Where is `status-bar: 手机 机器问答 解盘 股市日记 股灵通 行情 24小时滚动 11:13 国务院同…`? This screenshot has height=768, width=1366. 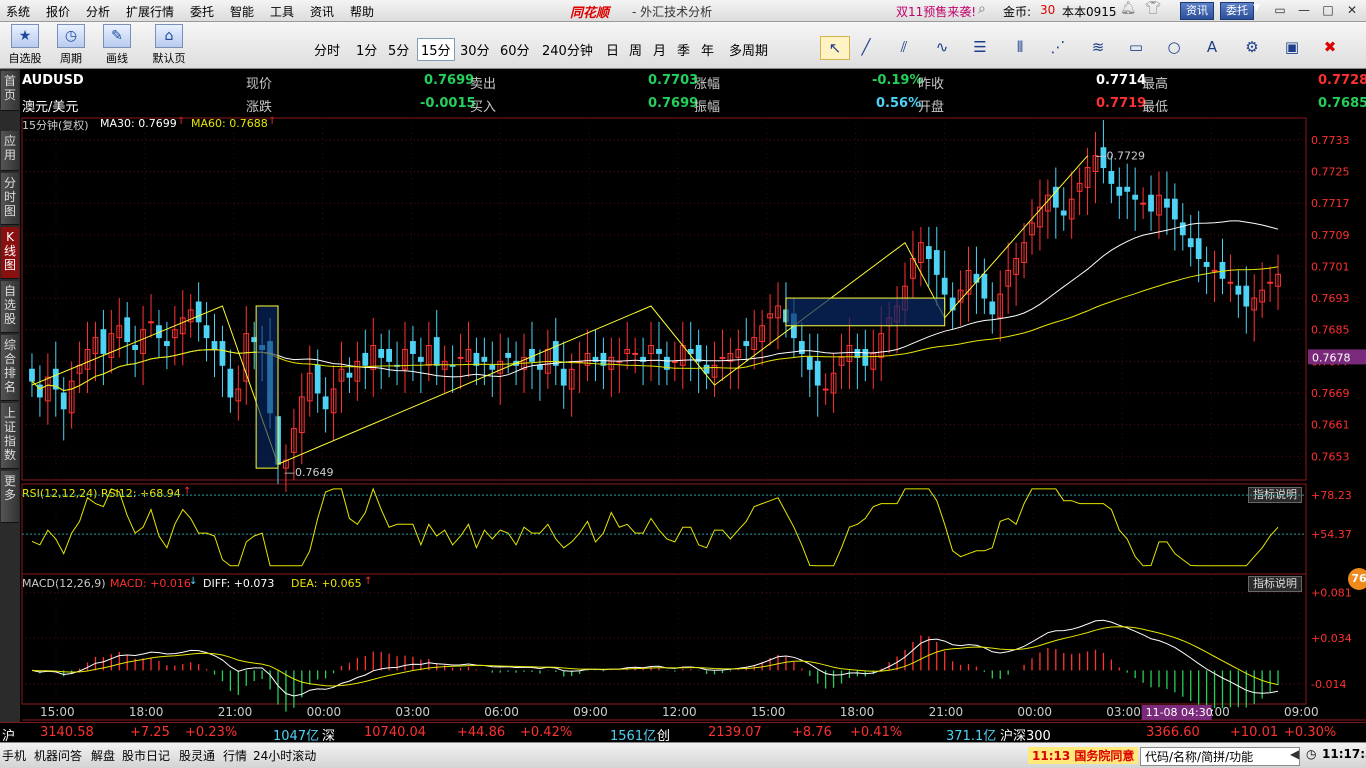 status-bar: 手机 机器问答 解盘 股市日记 股灵通 行情 24小时滚动 11:13 国务院同… is located at coordinates (683, 755).